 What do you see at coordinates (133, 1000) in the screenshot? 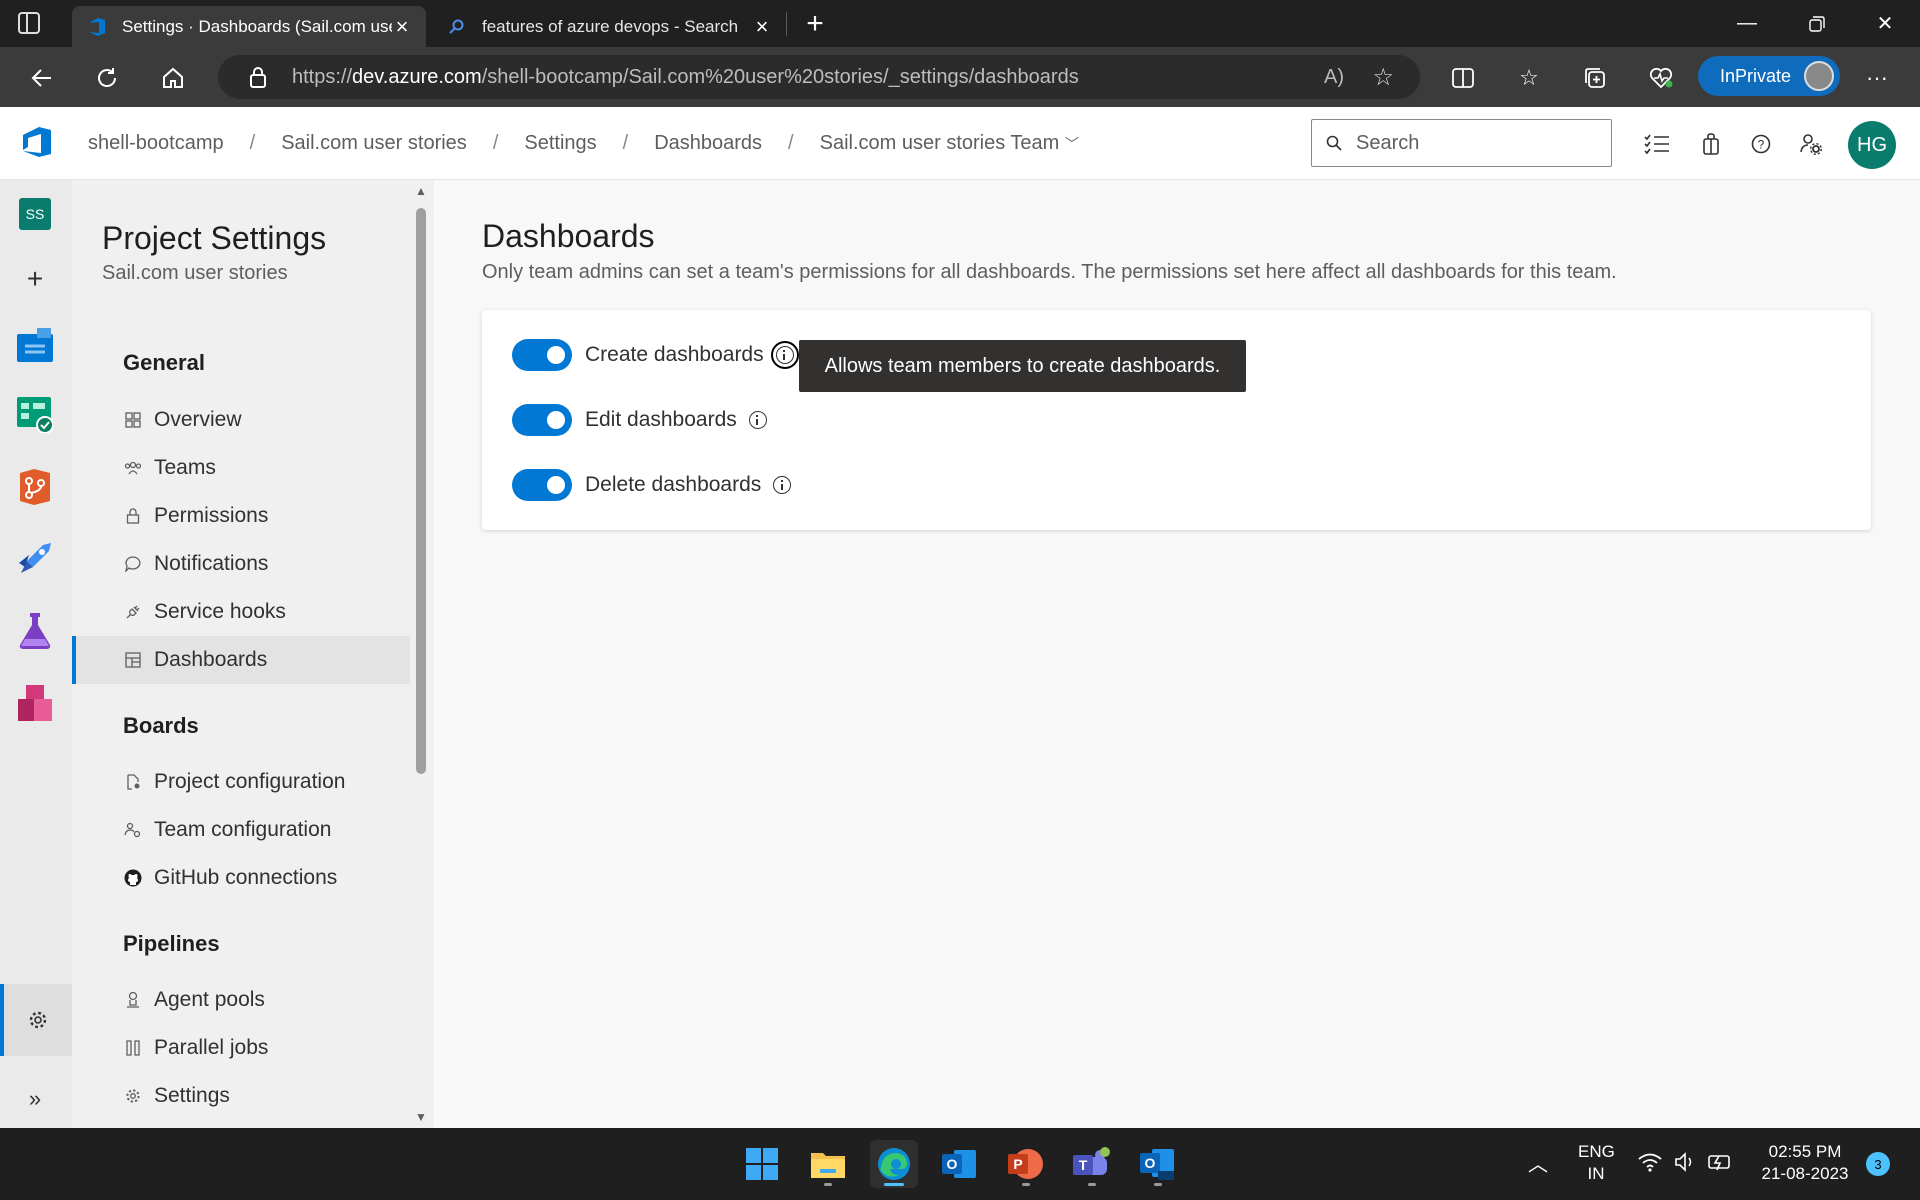
I see `agent-icon` at bounding box center [133, 1000].